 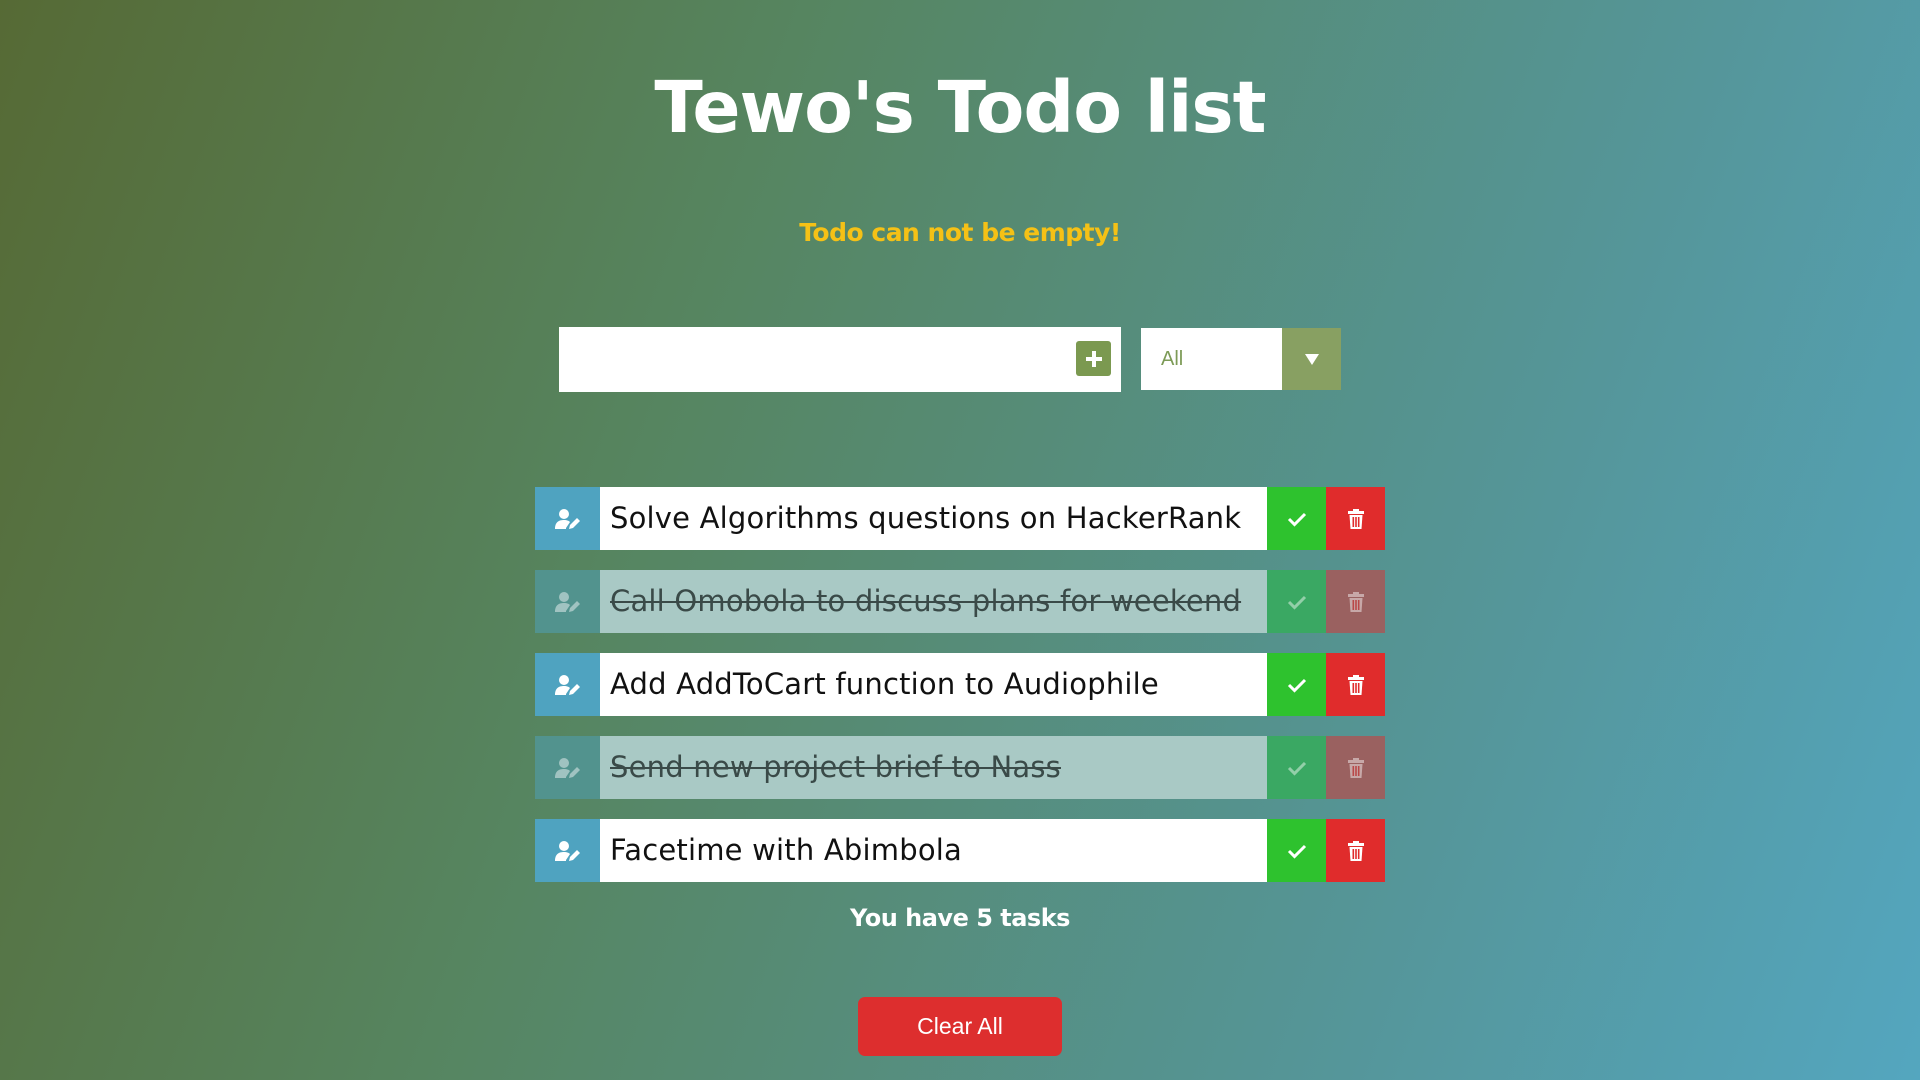 I want to click on todo-item: Add AddToCart function to Audiophile, so click(x=960, y=684).